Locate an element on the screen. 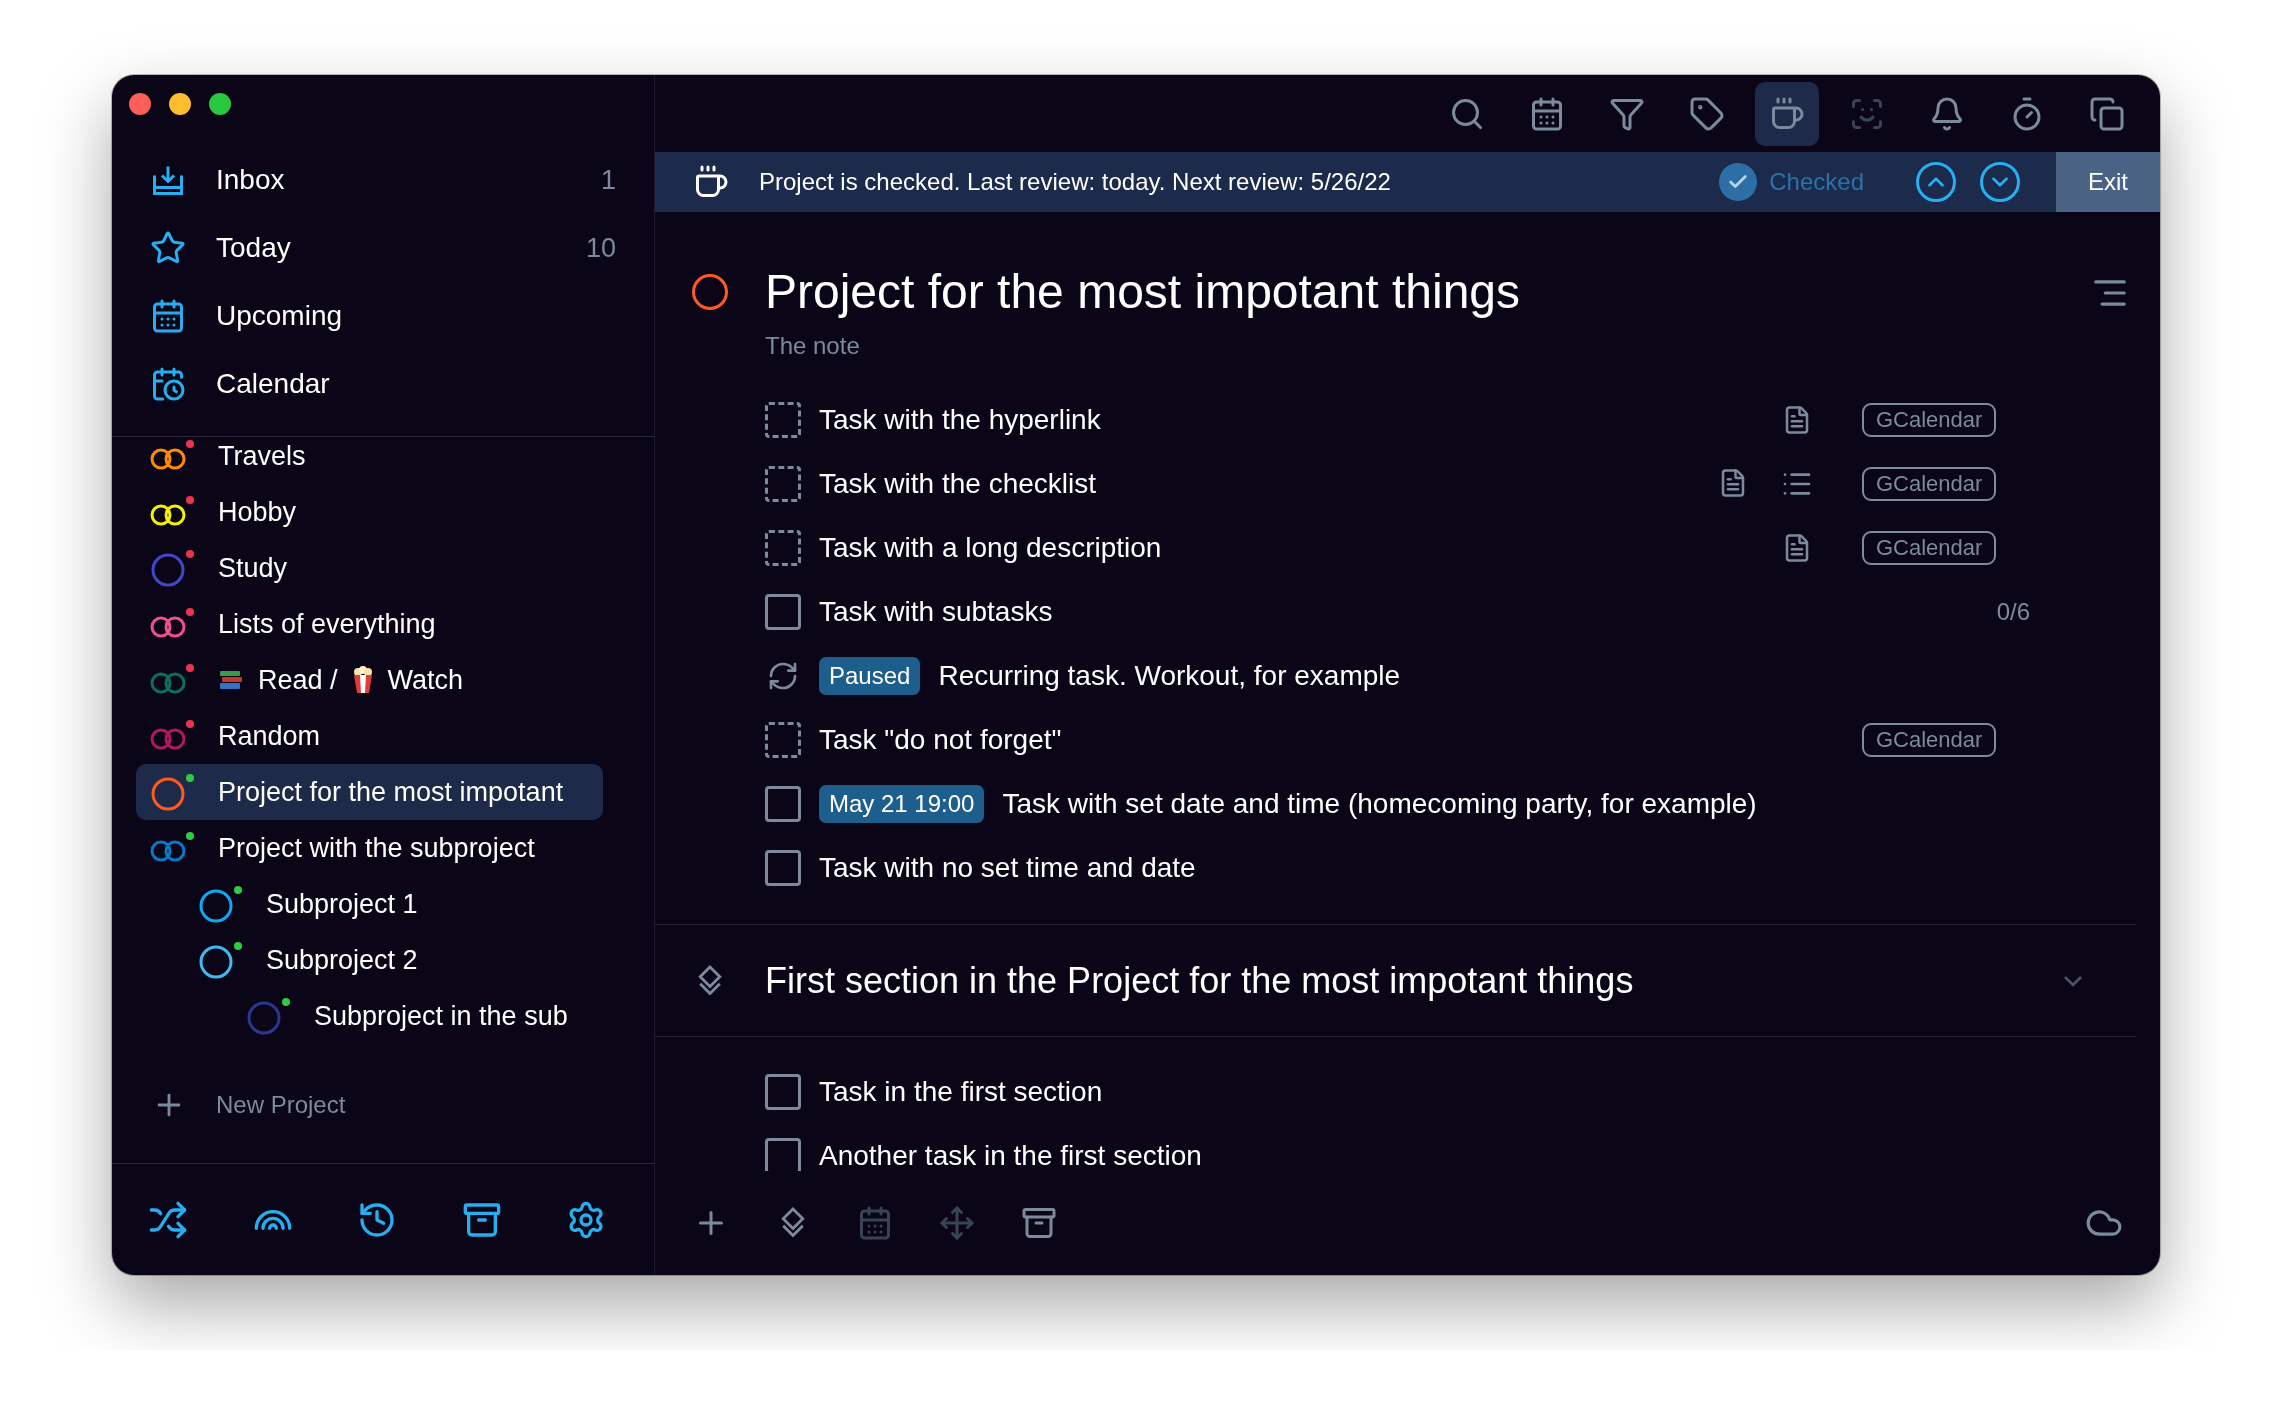 Image resolution: width=2272 pixels, height=1424 pixels. task-title: Another task in the first section is located at coordinates (1011, 1155).